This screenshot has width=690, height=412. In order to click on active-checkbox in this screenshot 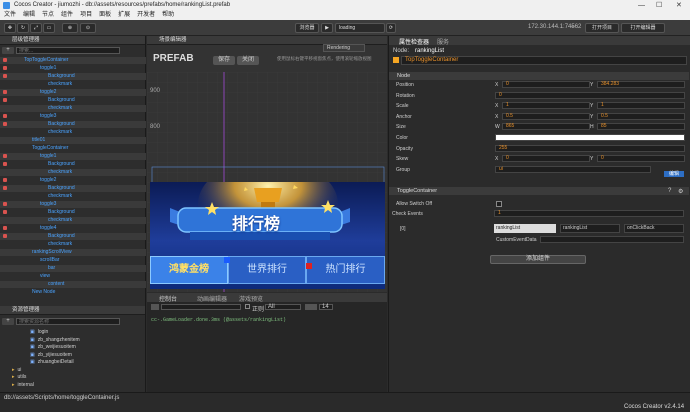, I will do `click(396, 60)`.